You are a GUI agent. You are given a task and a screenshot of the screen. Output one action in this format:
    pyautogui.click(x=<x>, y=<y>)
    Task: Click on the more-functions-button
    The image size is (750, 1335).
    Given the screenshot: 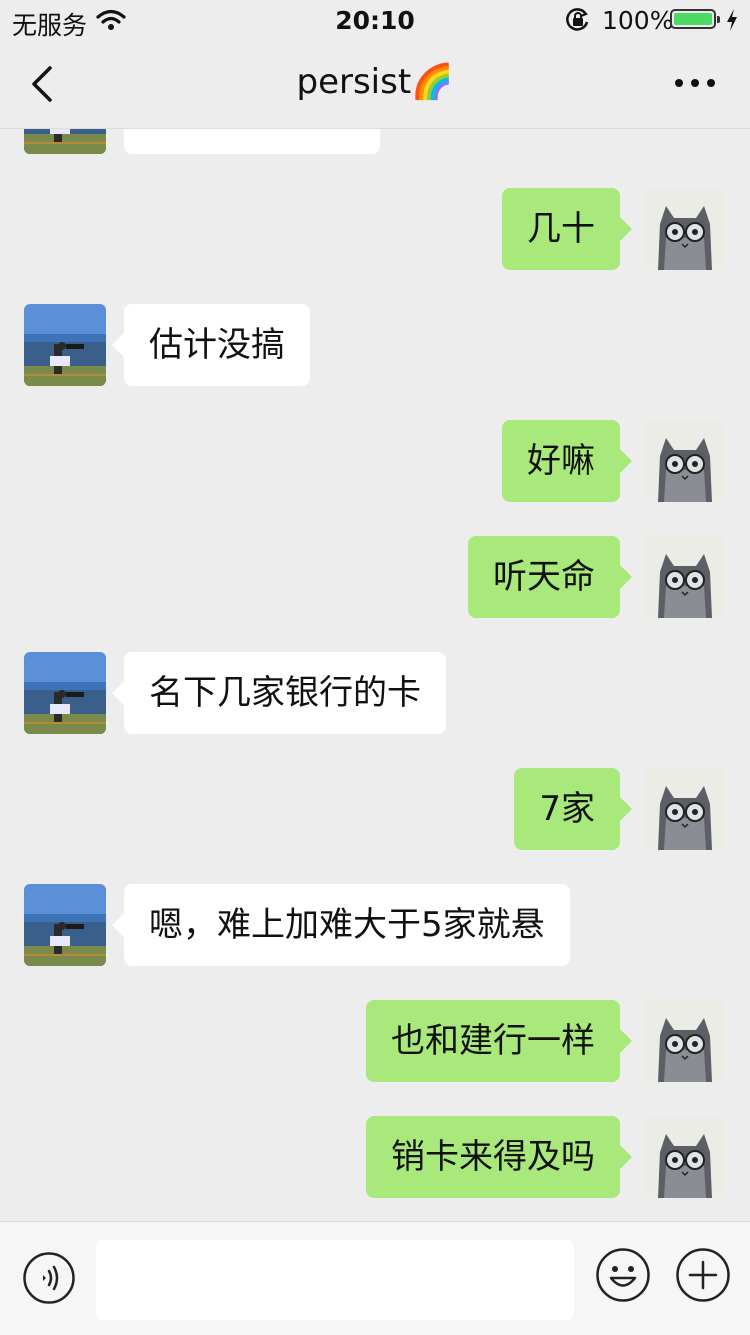 What is the action you would take?
    pyautogui.click(x=703, y=1275)
    